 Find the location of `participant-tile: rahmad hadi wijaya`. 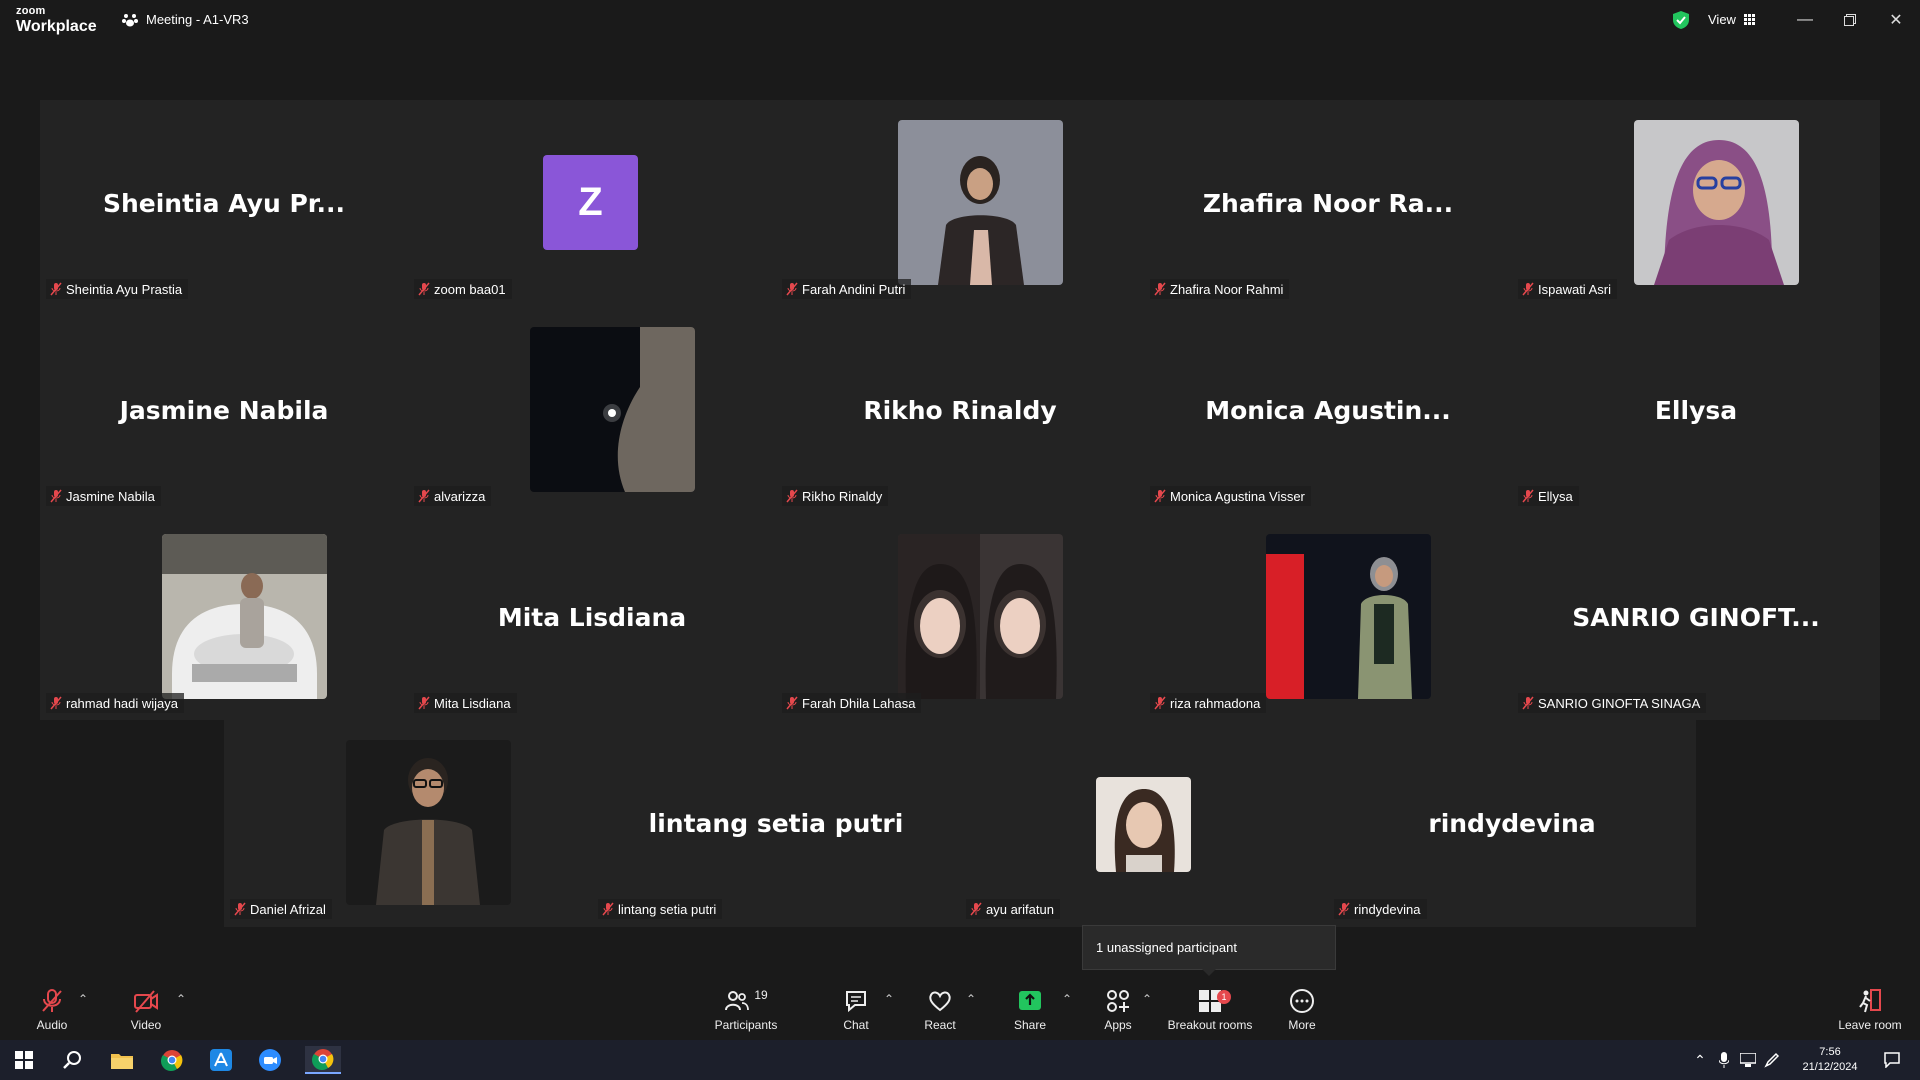

participant-tile: rahmad hadi wijaya is located at coordinates (224, 617).